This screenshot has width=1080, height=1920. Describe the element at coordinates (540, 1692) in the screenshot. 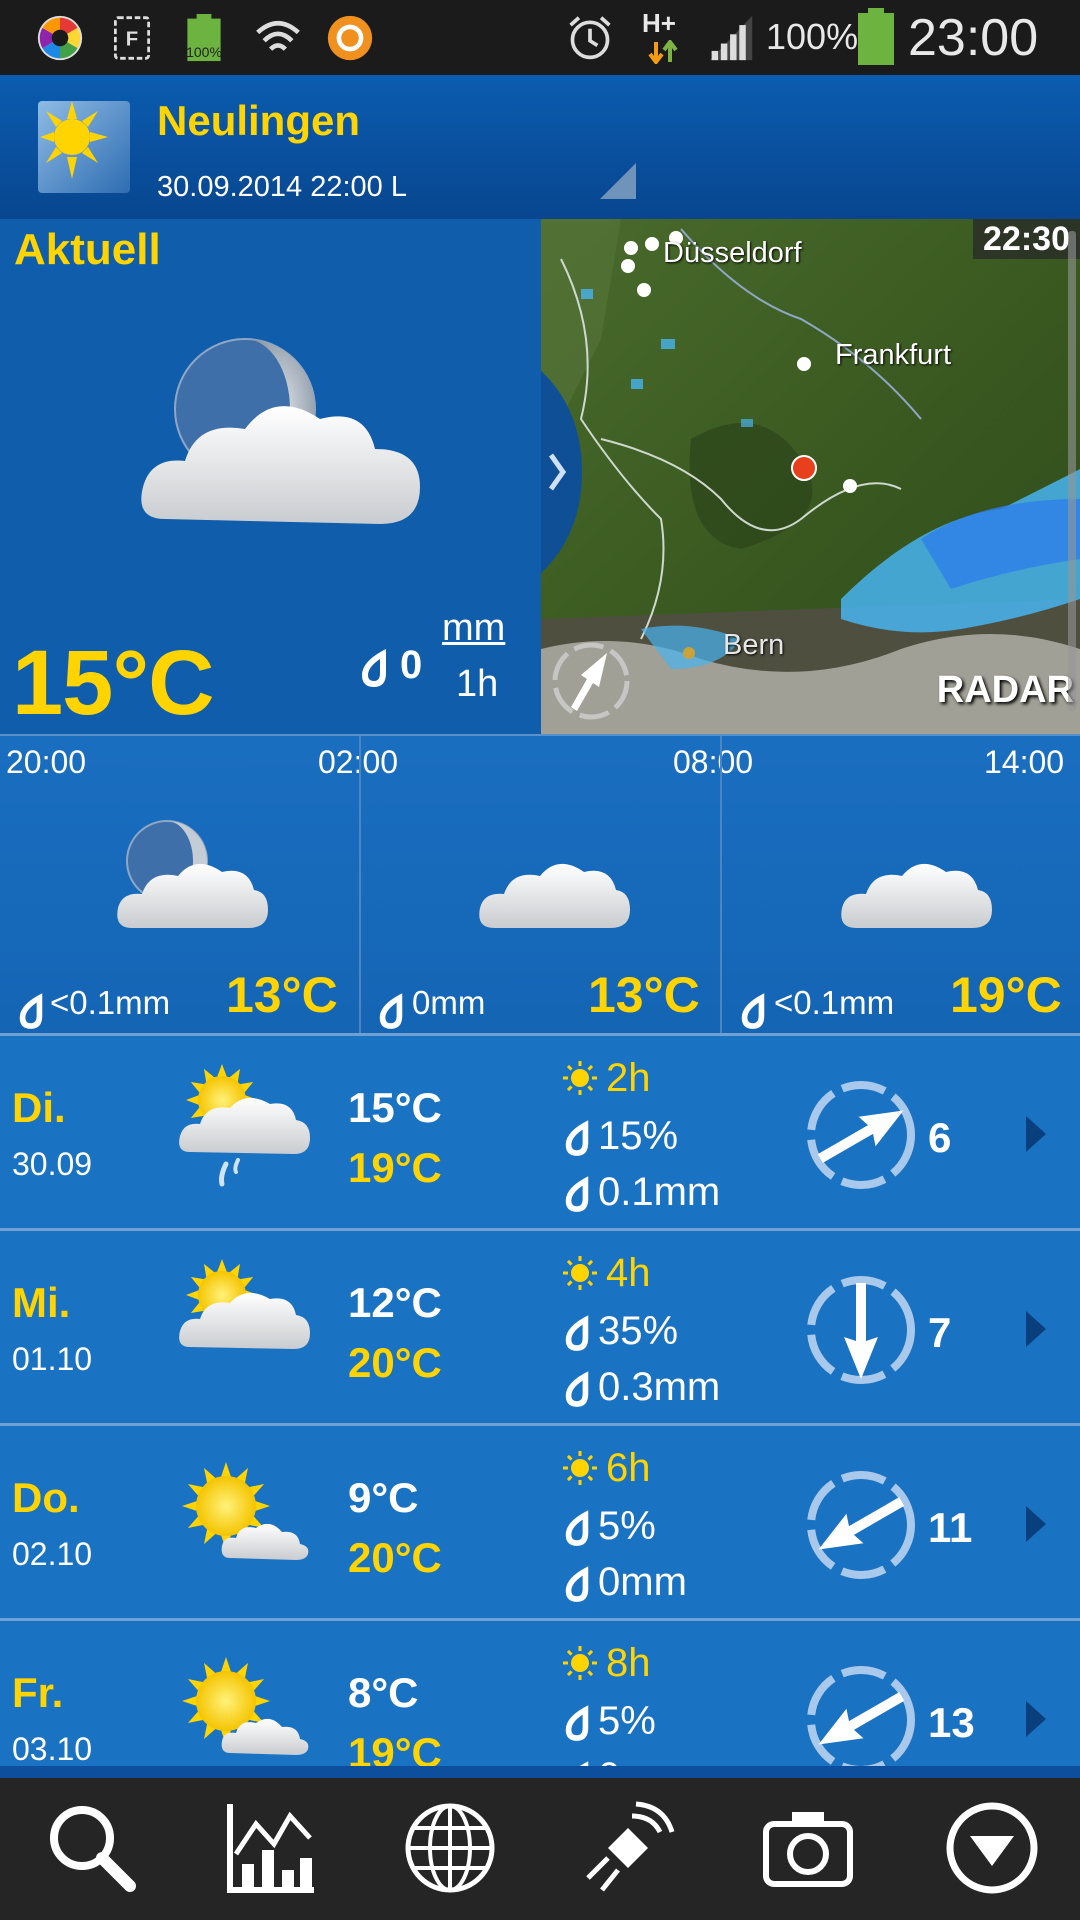

I see `day-row: Fr. 03.10 8°C 19°C 8h 5% 13` at that location.